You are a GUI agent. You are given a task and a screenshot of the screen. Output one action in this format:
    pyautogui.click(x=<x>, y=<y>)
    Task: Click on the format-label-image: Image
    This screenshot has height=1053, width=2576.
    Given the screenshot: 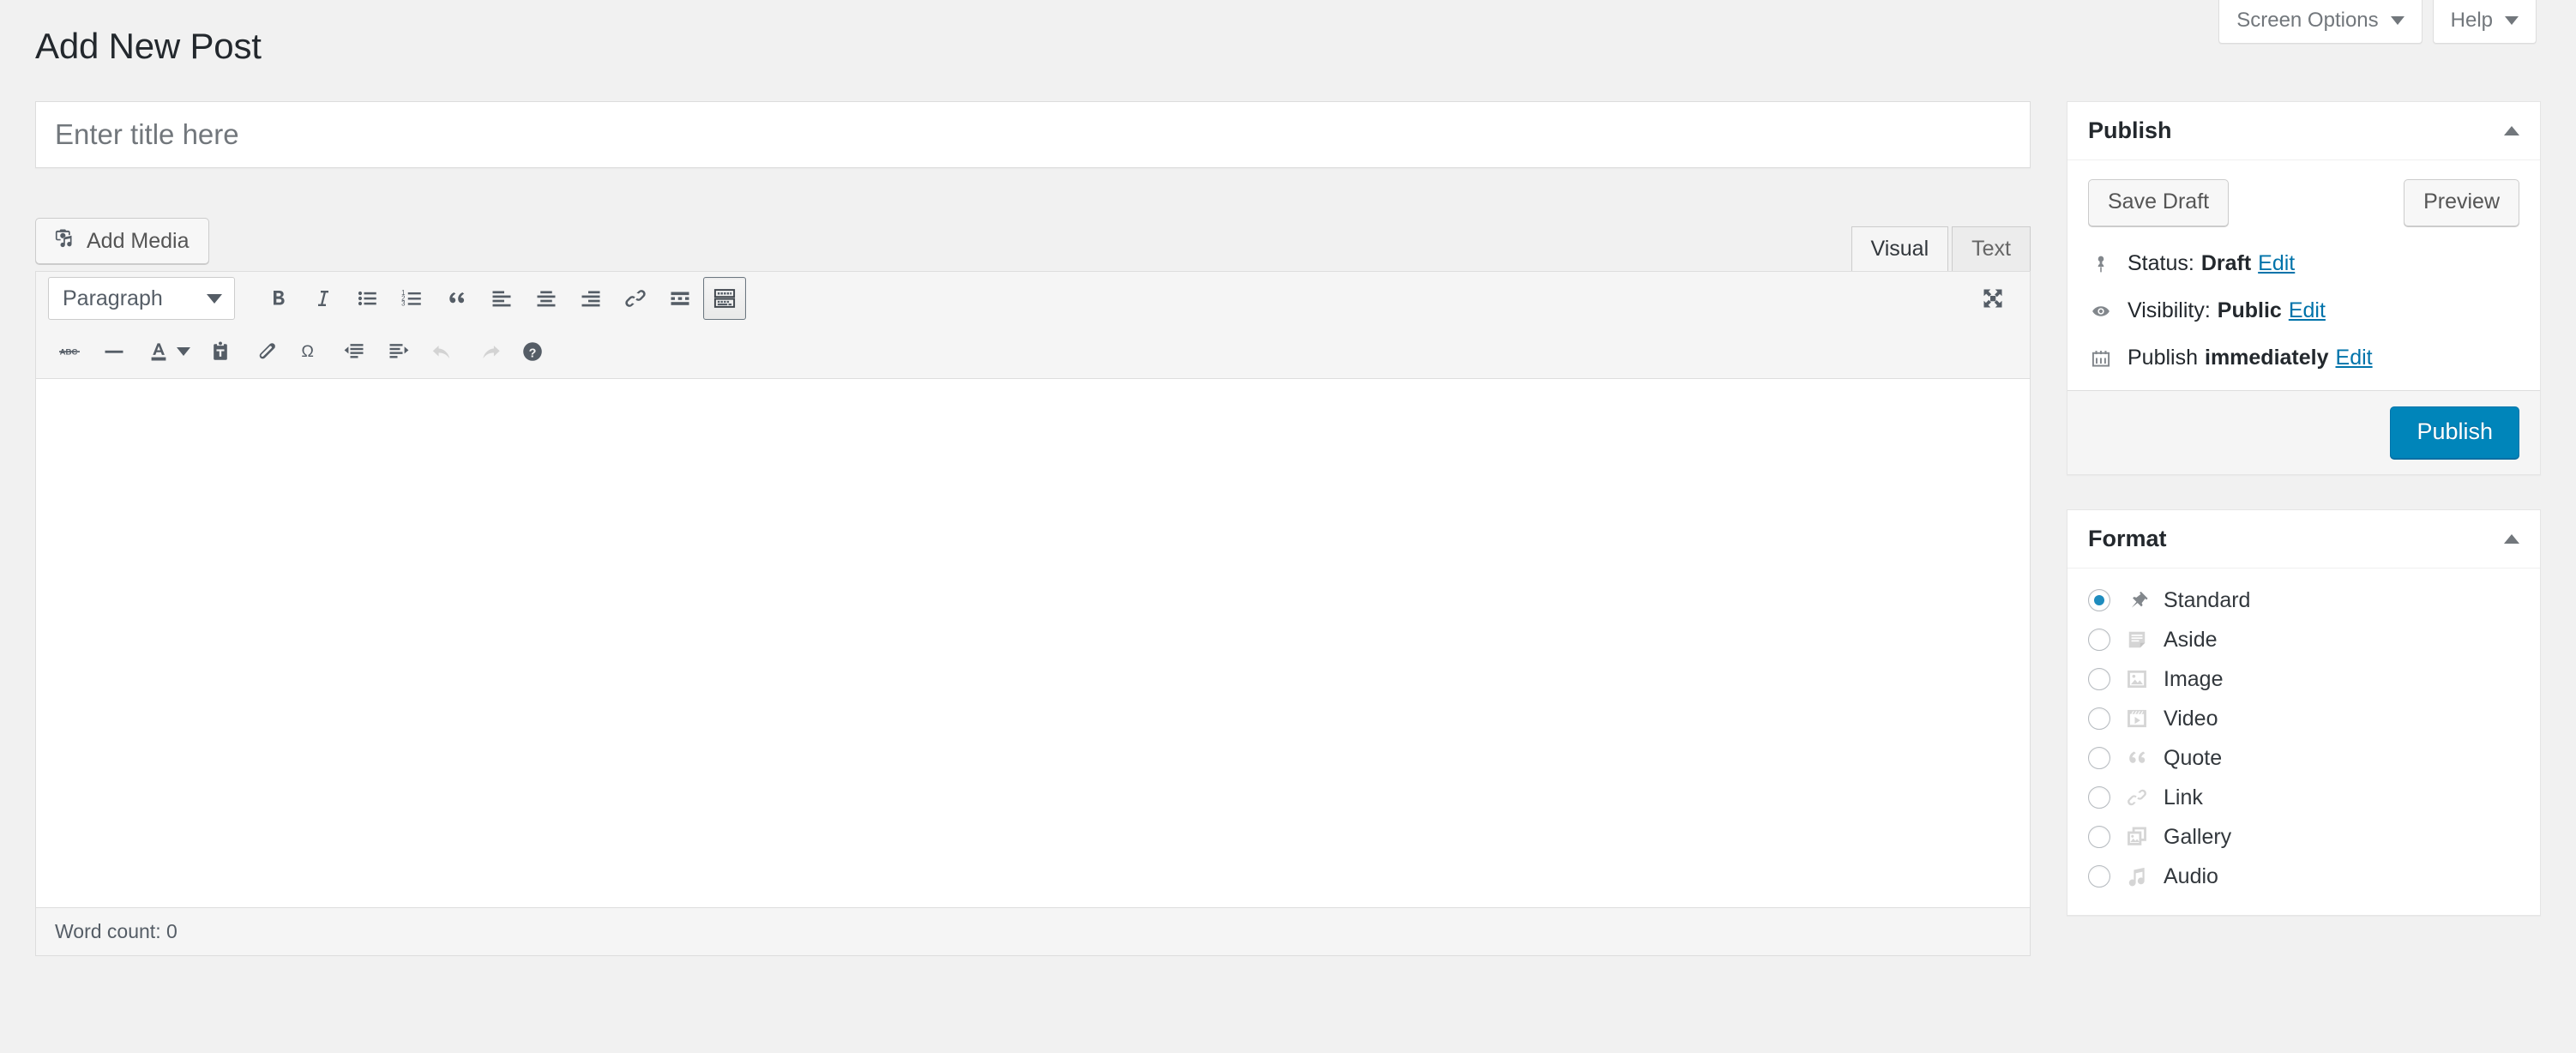 What is the action you would take?
    pyautogui.click(x=2194, y=678)
    